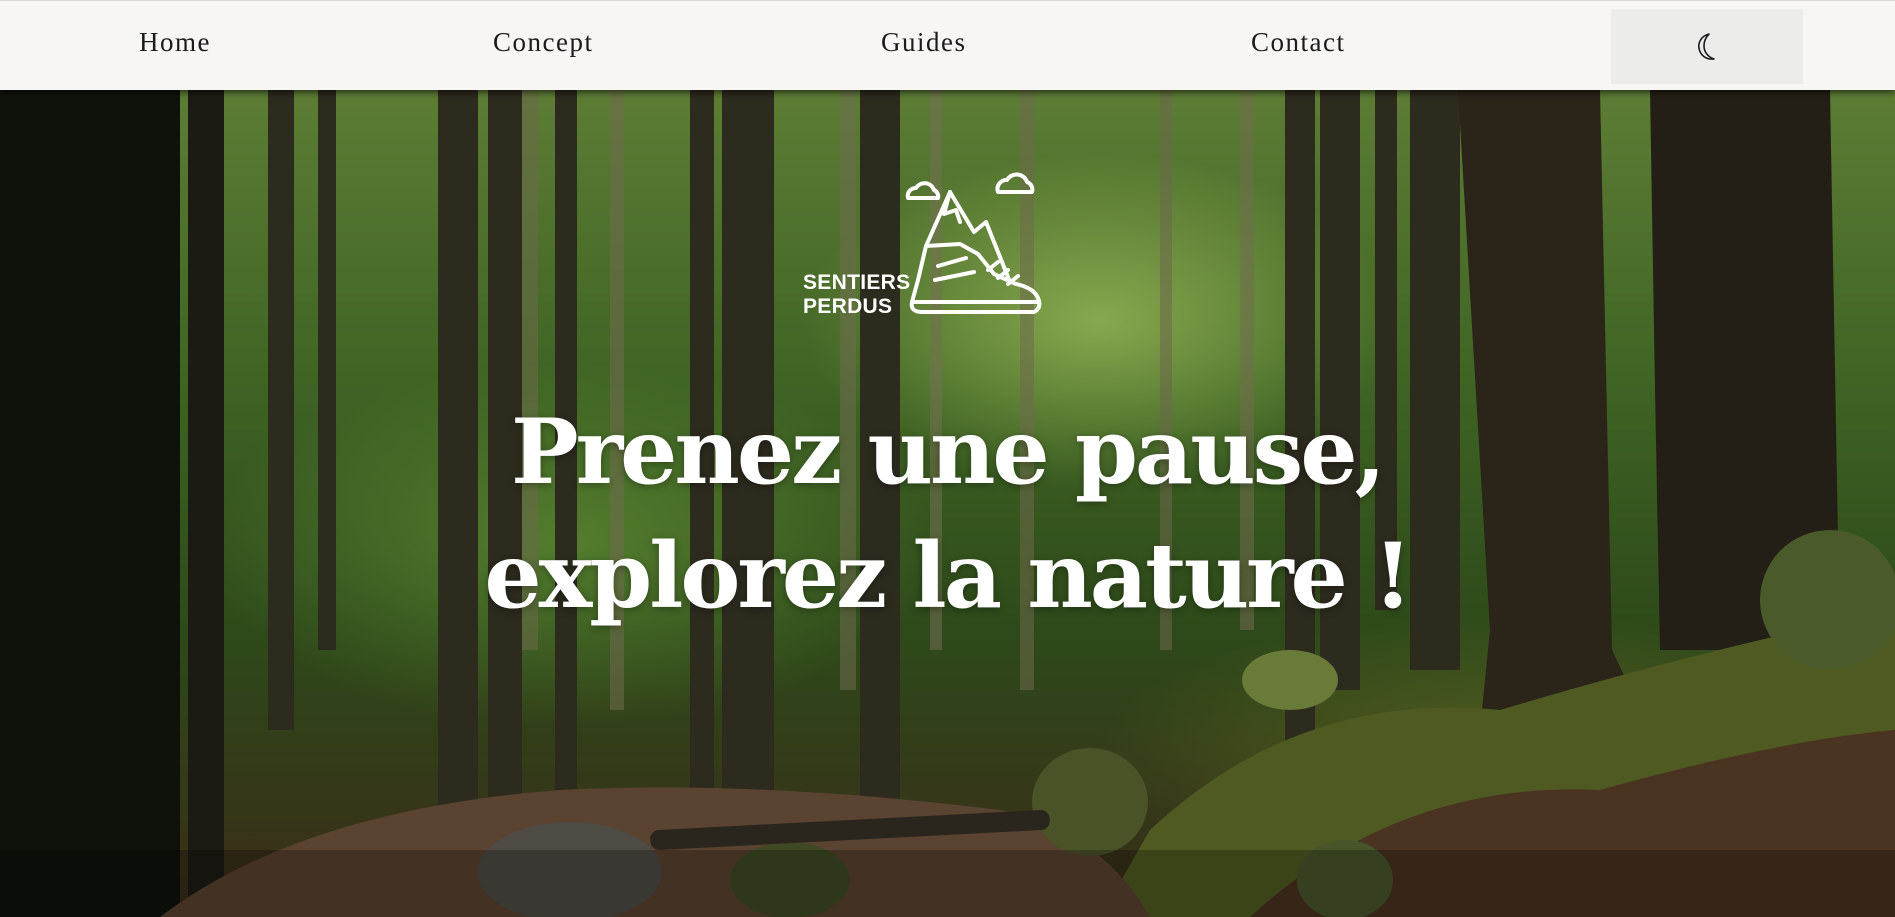 The width and height of the screenshot is (1895, 917). I want to click on top-navigation-bar: Home Concept Guides Contact, so click(947, 45).